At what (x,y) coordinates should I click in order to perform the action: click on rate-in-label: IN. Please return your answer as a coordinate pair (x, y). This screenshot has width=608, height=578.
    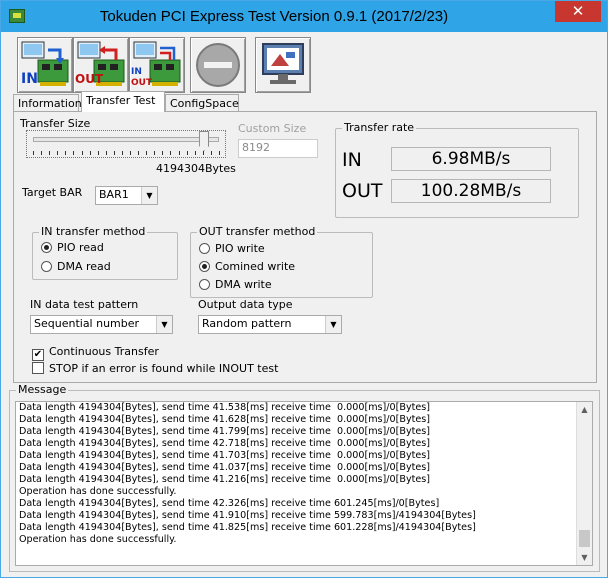
    Looking at the image, I should click on (352, 160).